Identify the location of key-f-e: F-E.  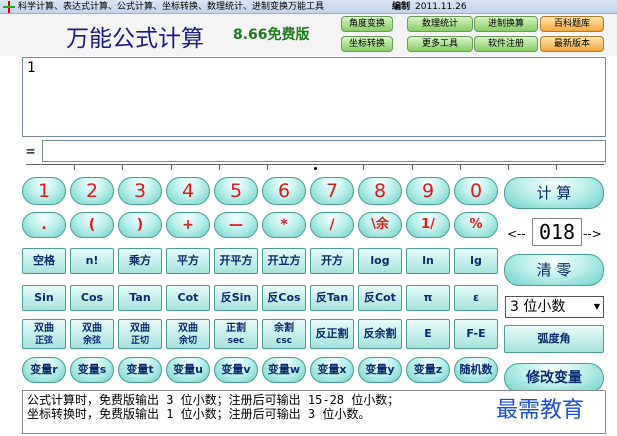
(476, 334).